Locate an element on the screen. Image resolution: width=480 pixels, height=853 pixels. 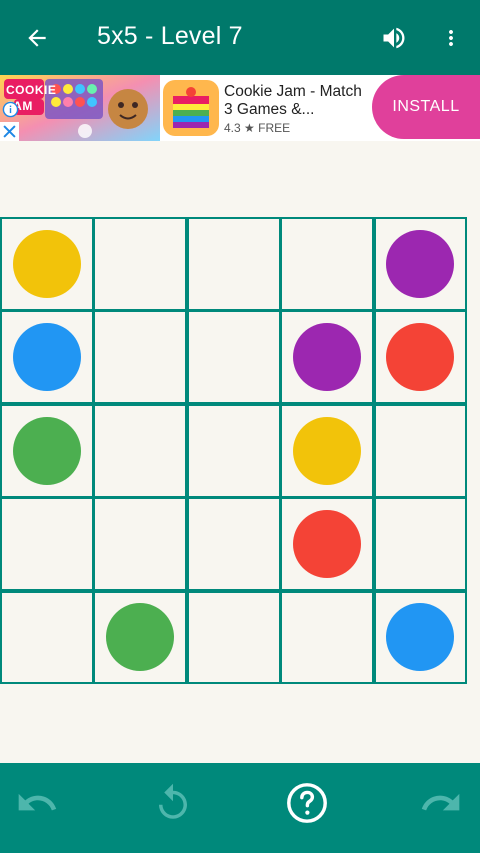
cake-icon is located at coordinates (191, 108).